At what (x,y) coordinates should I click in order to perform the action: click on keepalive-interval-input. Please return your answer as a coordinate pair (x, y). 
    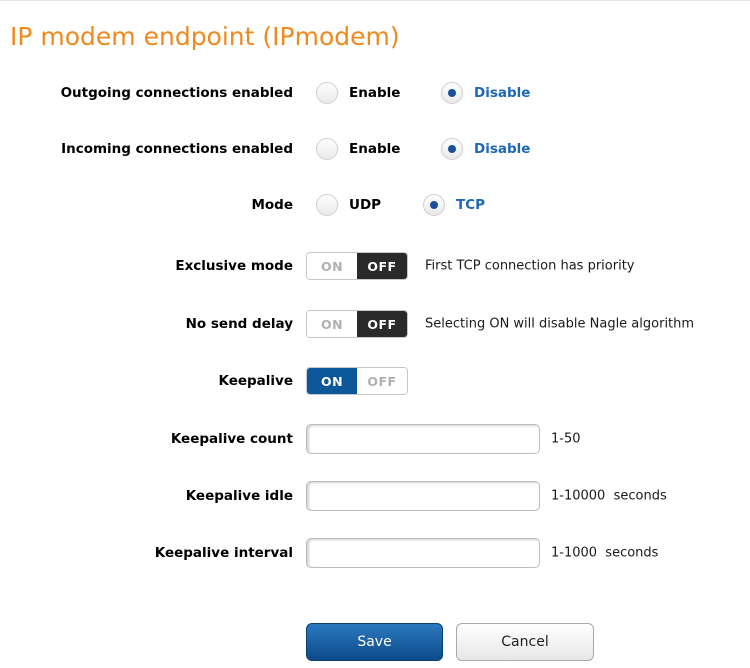
    Looking at the image, I should click on (423, 553).